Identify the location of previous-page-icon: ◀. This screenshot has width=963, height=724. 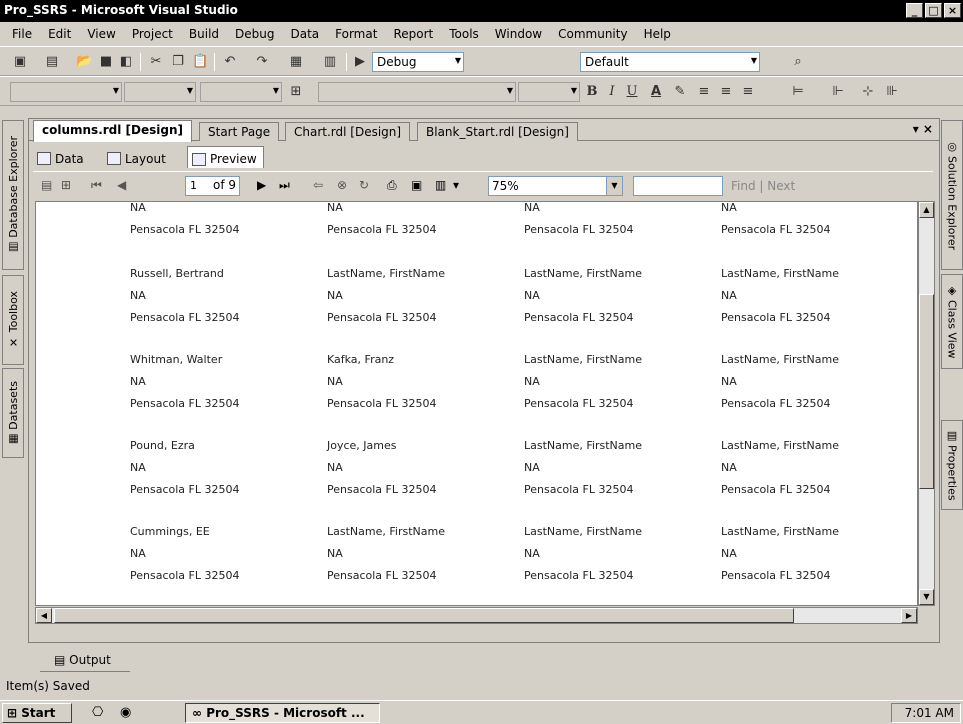
(121, 185).